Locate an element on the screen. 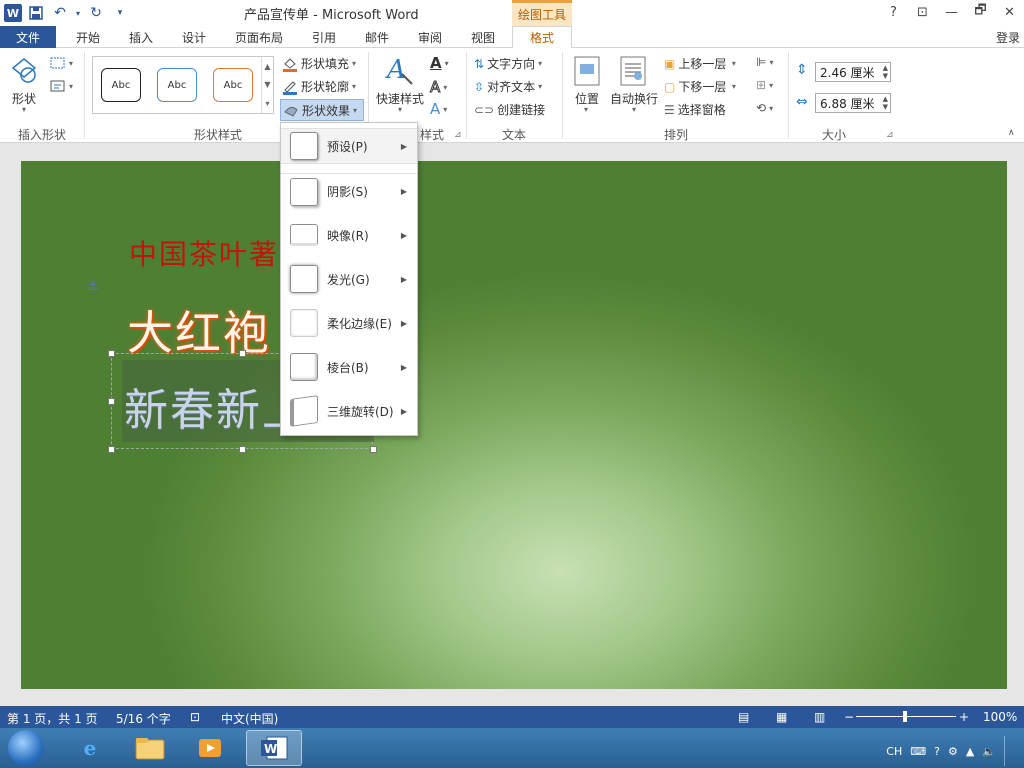 The image size is (1024, 768). height-spinner-icon: ▲ ▼ is located at coordinates (885, 72).